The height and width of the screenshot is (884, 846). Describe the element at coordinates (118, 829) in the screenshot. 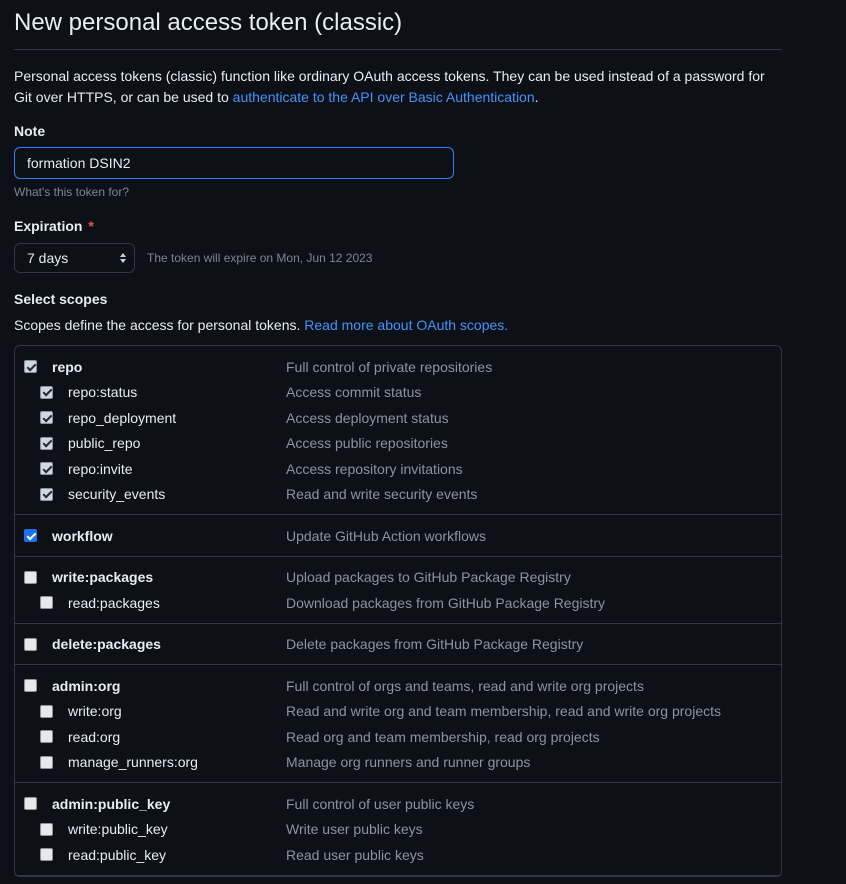

I see `scope-name: write:public_key` at that location.